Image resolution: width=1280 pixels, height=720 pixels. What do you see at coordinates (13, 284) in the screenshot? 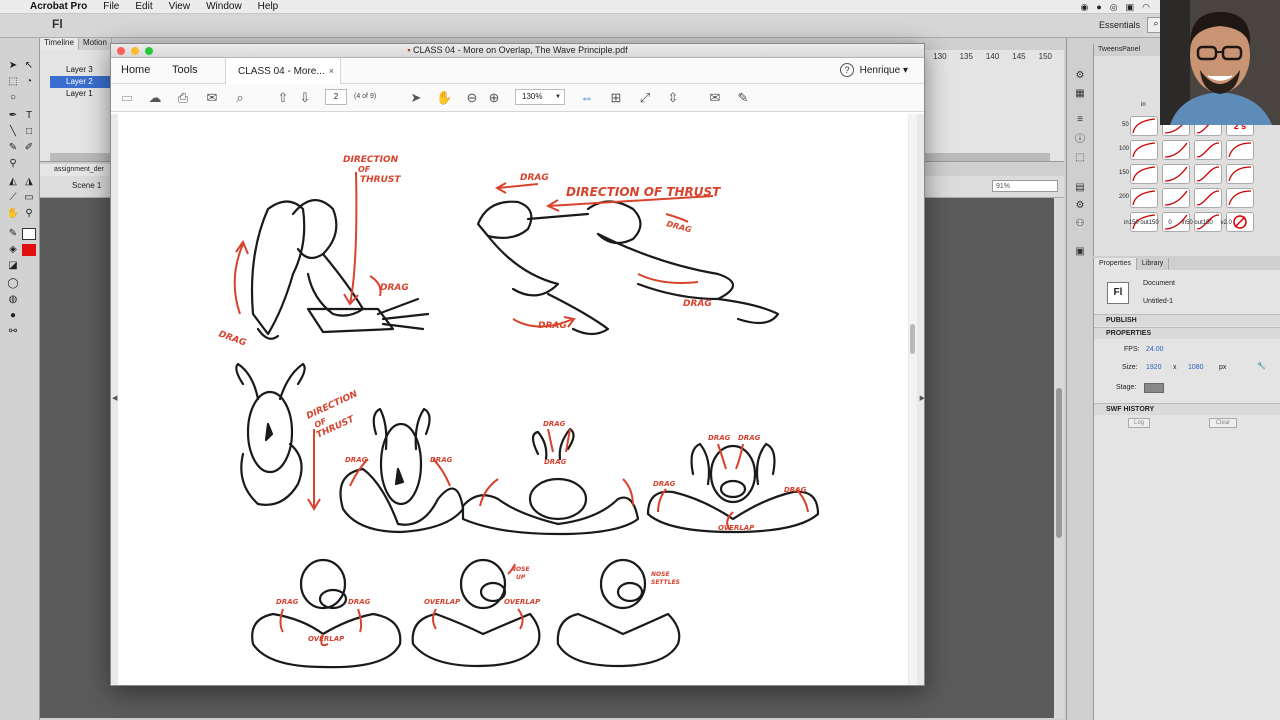
I see `object-drawing-icon: ◯` at bounding box center [13, 284].